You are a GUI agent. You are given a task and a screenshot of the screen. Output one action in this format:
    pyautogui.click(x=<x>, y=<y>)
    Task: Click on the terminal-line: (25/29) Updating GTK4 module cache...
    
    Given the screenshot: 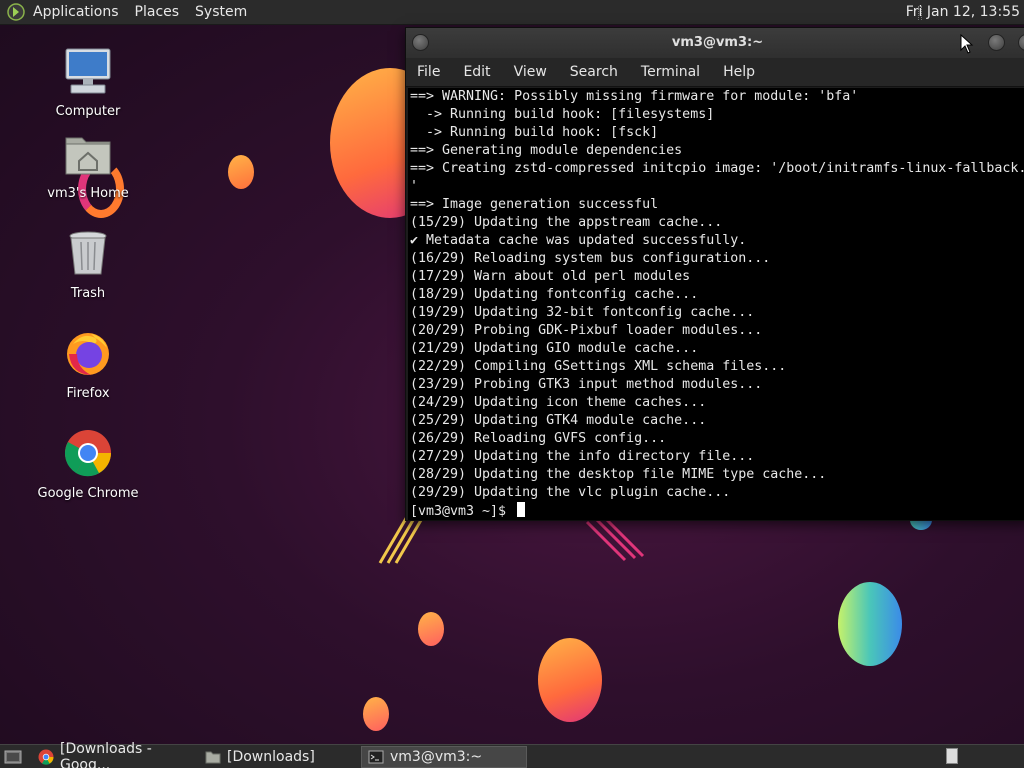 What is the action you would take?
    pyautogui.click(x=558, y=420)
    